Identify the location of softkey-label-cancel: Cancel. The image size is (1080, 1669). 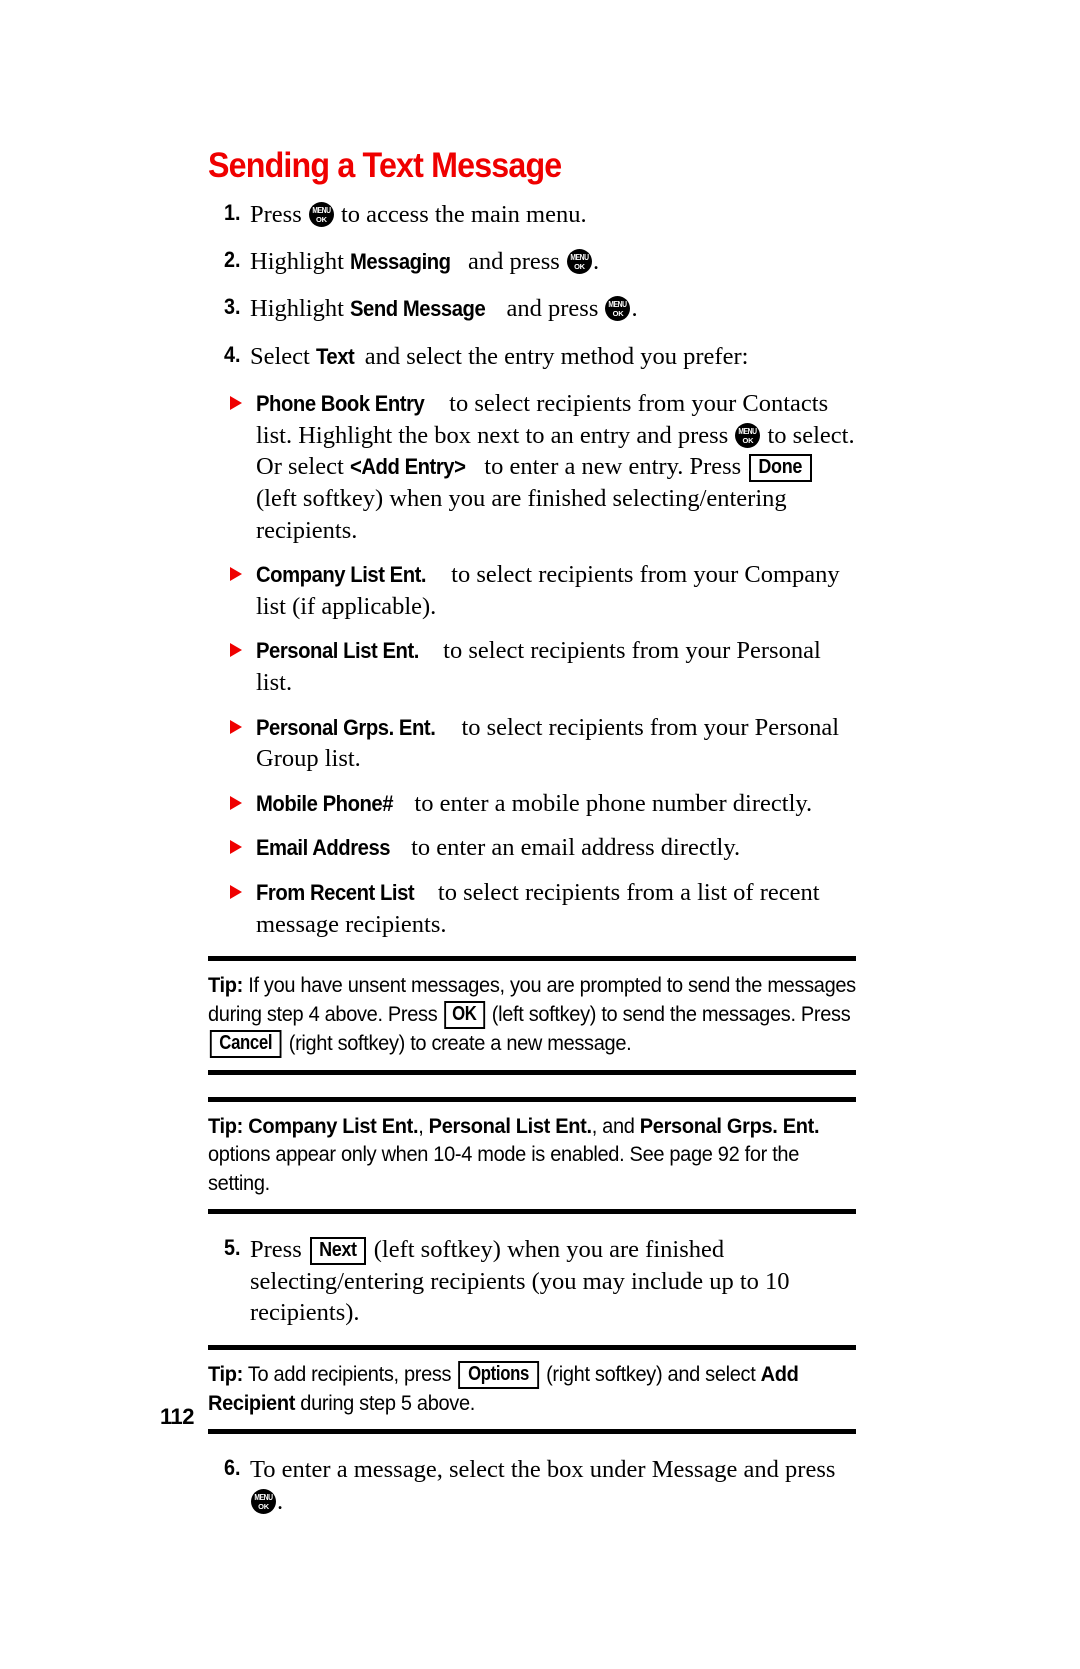
(245, 1043).